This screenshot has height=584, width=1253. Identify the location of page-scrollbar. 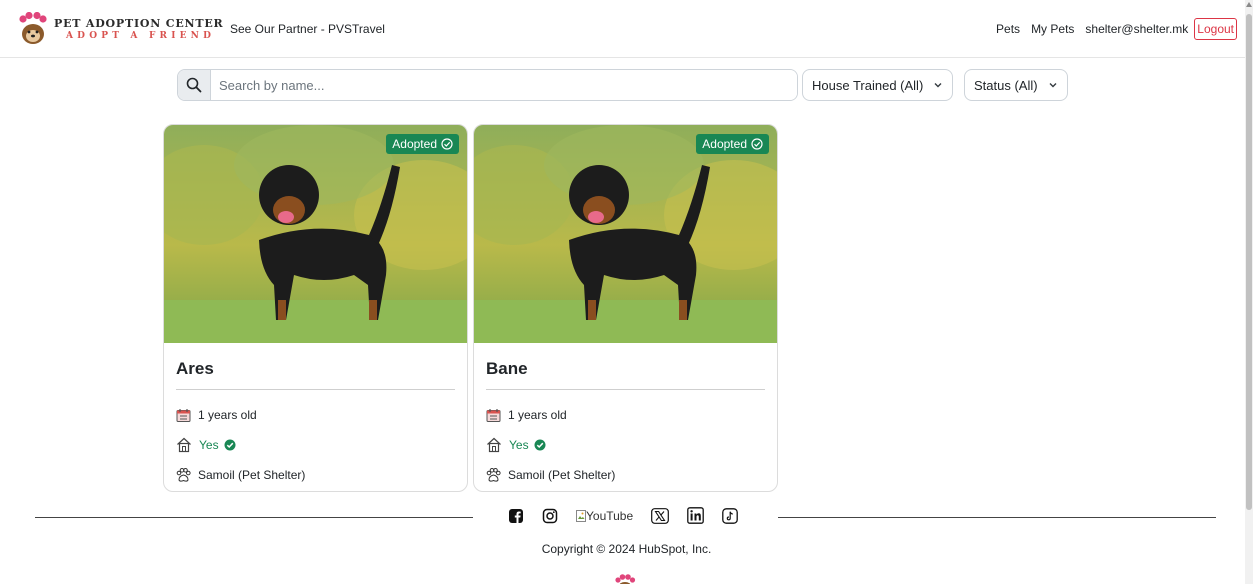
(1249, 292).